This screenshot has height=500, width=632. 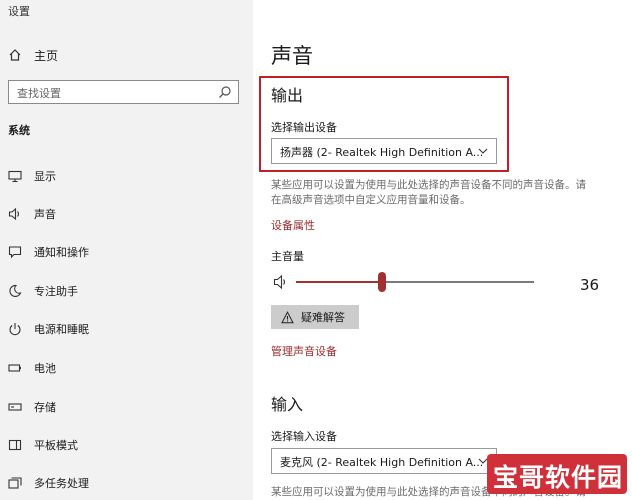 What do you see at coordinates (61, 252) in the screenshot?
I see `sidebar-item-label: 通知和操作` at bounding box center [61, 252].